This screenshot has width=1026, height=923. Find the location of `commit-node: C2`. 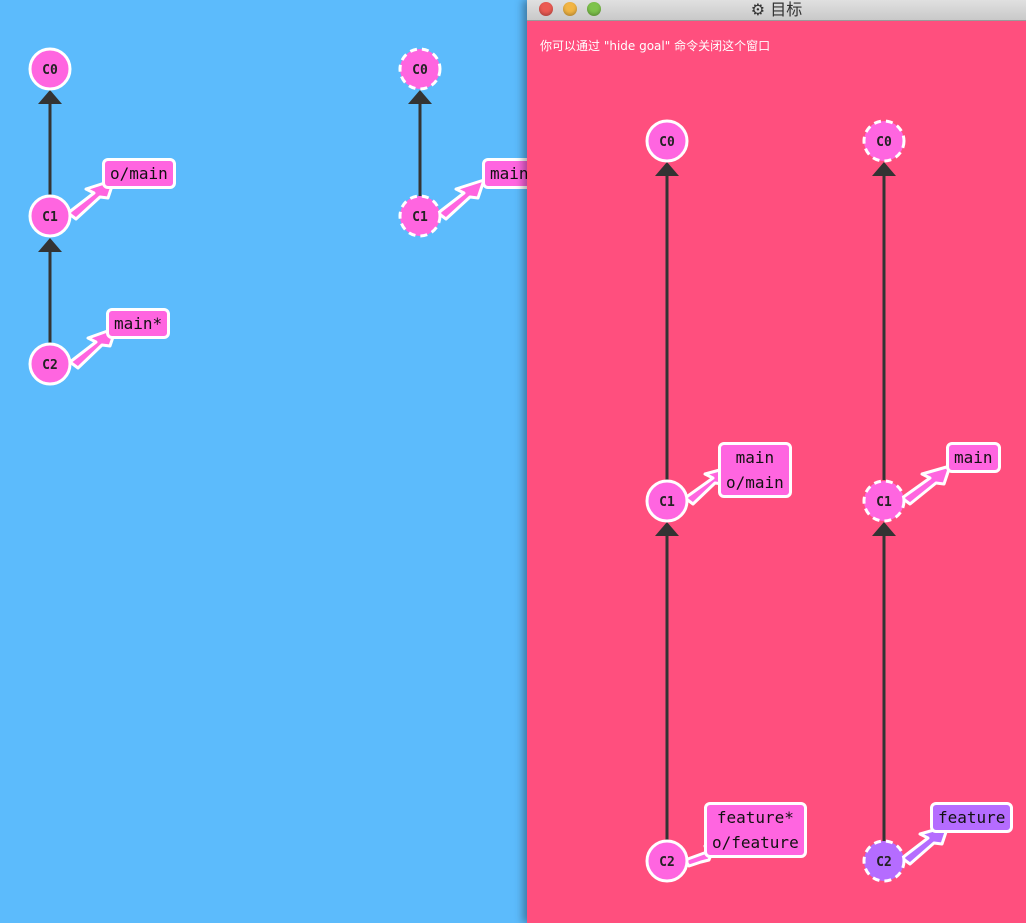

commit-node: C2 is located at coordinates (50, 364).